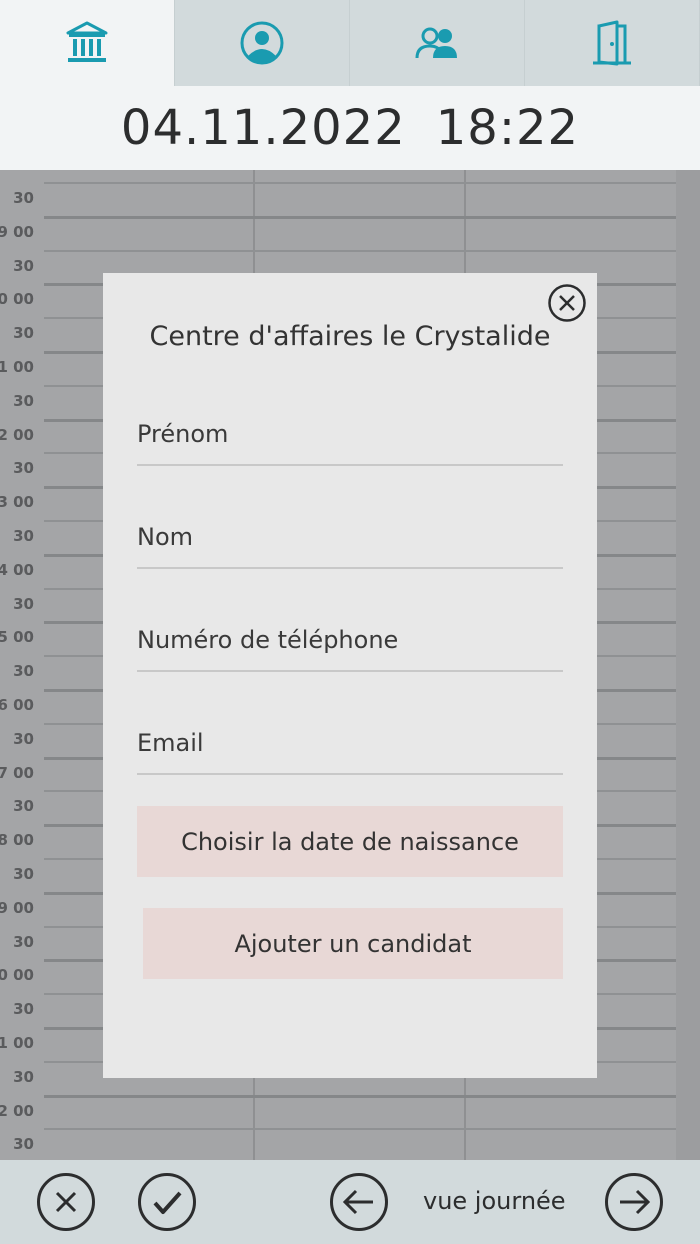 The width and height of the screenshot is (700, 1244). What do you see at coordinates (634, 1202) in the screenshot?
I see `next-arrow-icon` at bounding box center [634, 1202].